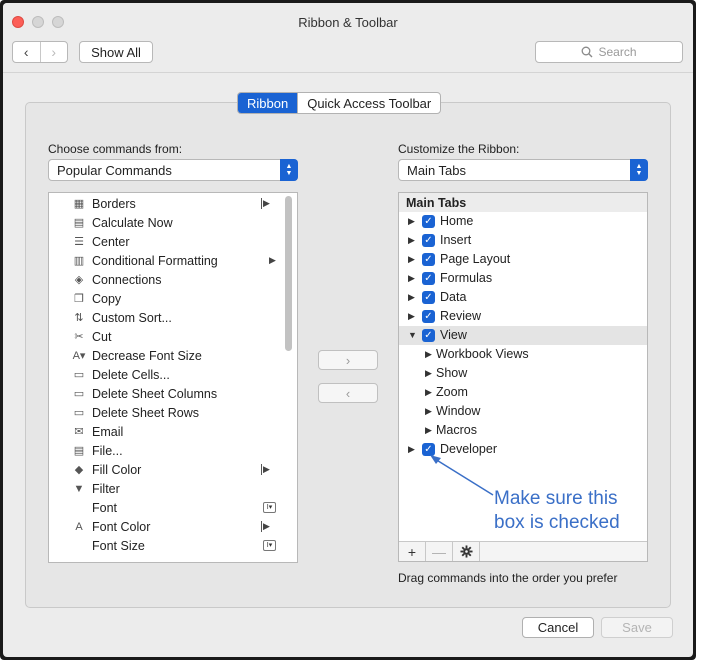 The width and height of the screenshot is (708, 663). I want to click on disclosure-open-icon: ▼, so click(412, 335).